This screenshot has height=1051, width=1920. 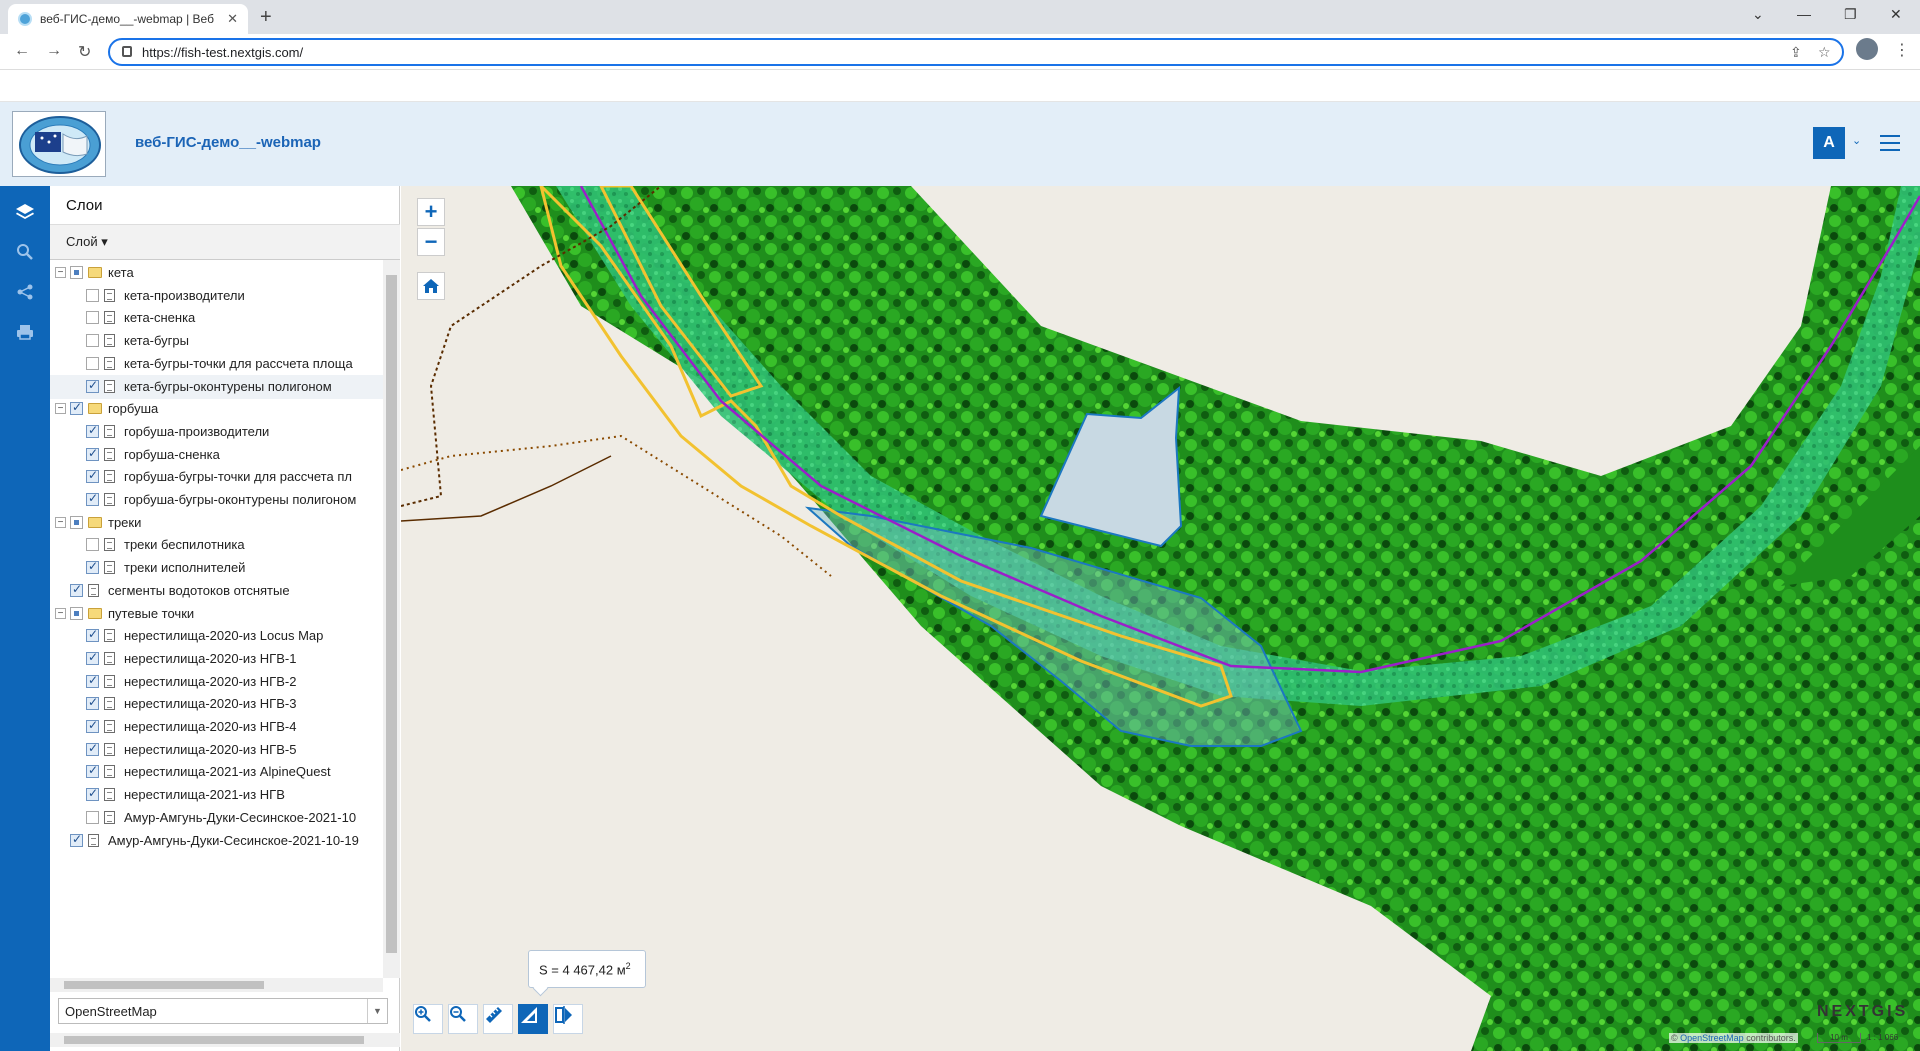 I want to click on osm-link: OpenStreetMap, so click(x=1712, y=1038).